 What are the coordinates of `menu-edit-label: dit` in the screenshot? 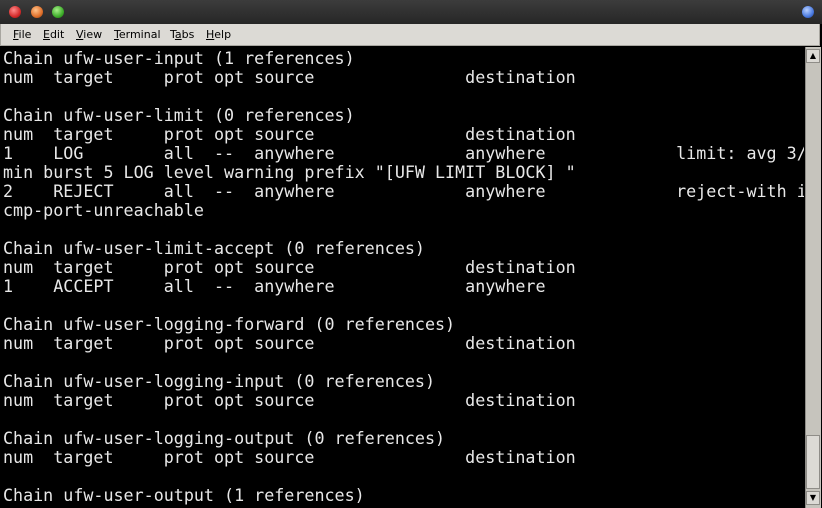 It's located at (57, 34).